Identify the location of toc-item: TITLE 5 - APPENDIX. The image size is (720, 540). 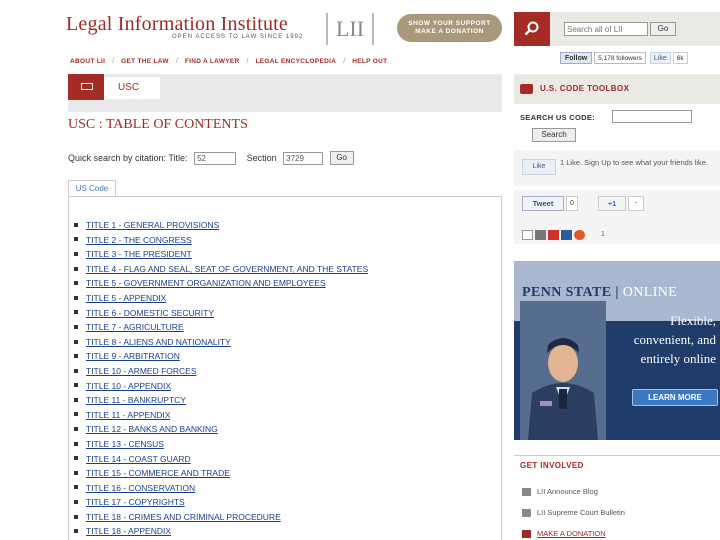
(221, 298).